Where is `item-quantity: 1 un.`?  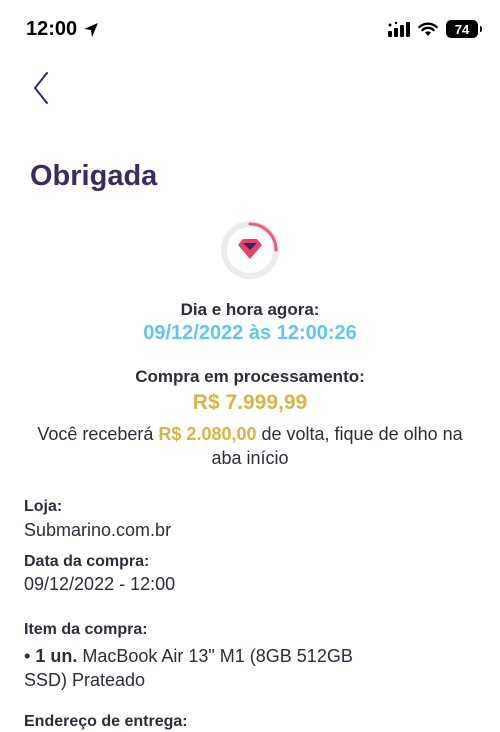
item-quantity: 1 un. is located at coordinates (56, 656).